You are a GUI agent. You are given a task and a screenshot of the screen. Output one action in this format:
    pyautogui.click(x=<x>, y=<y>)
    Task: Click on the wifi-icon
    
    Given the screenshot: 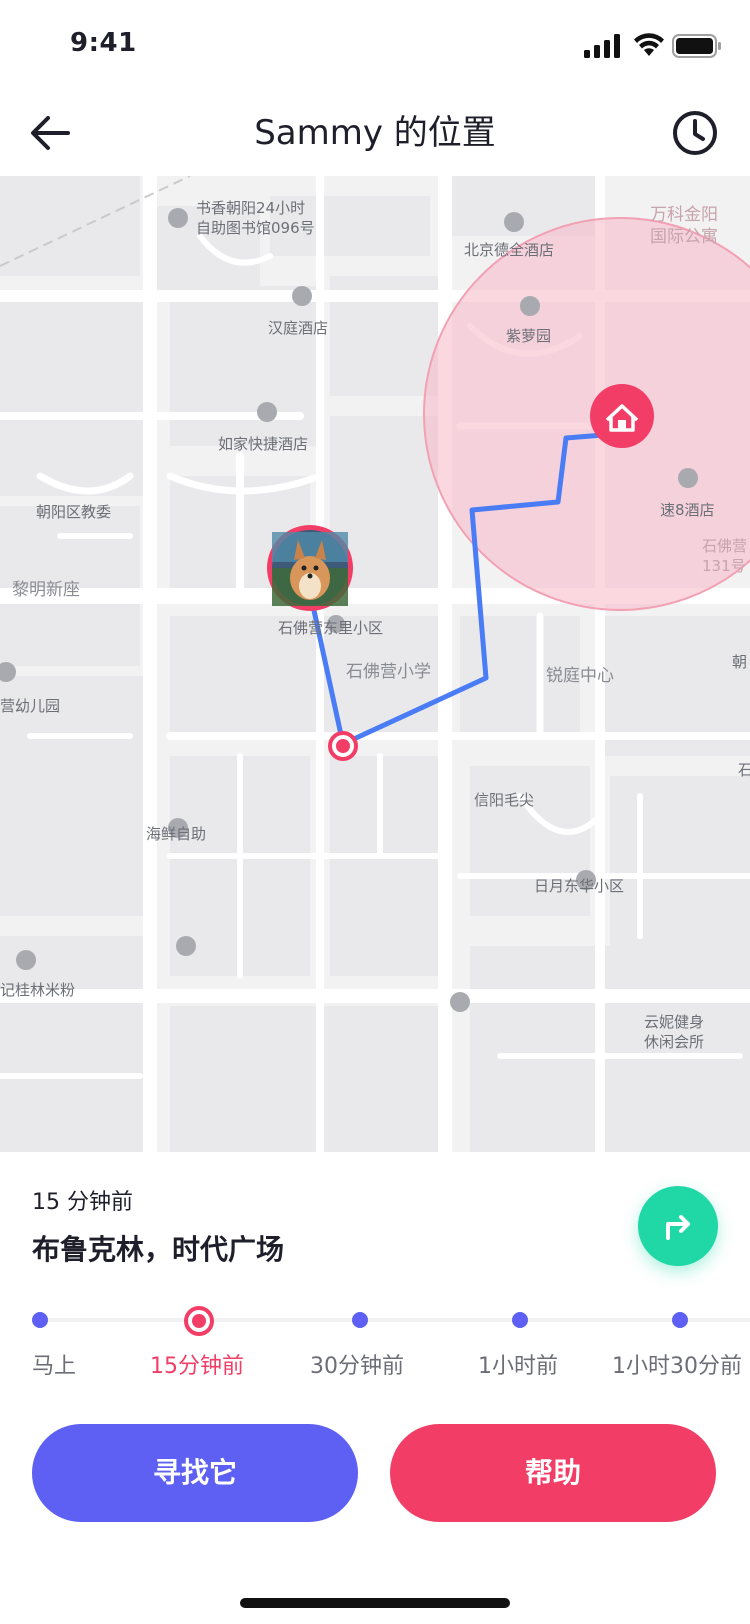 What is the action you would take?
    pyautogui.click(x=649, y=44)
    